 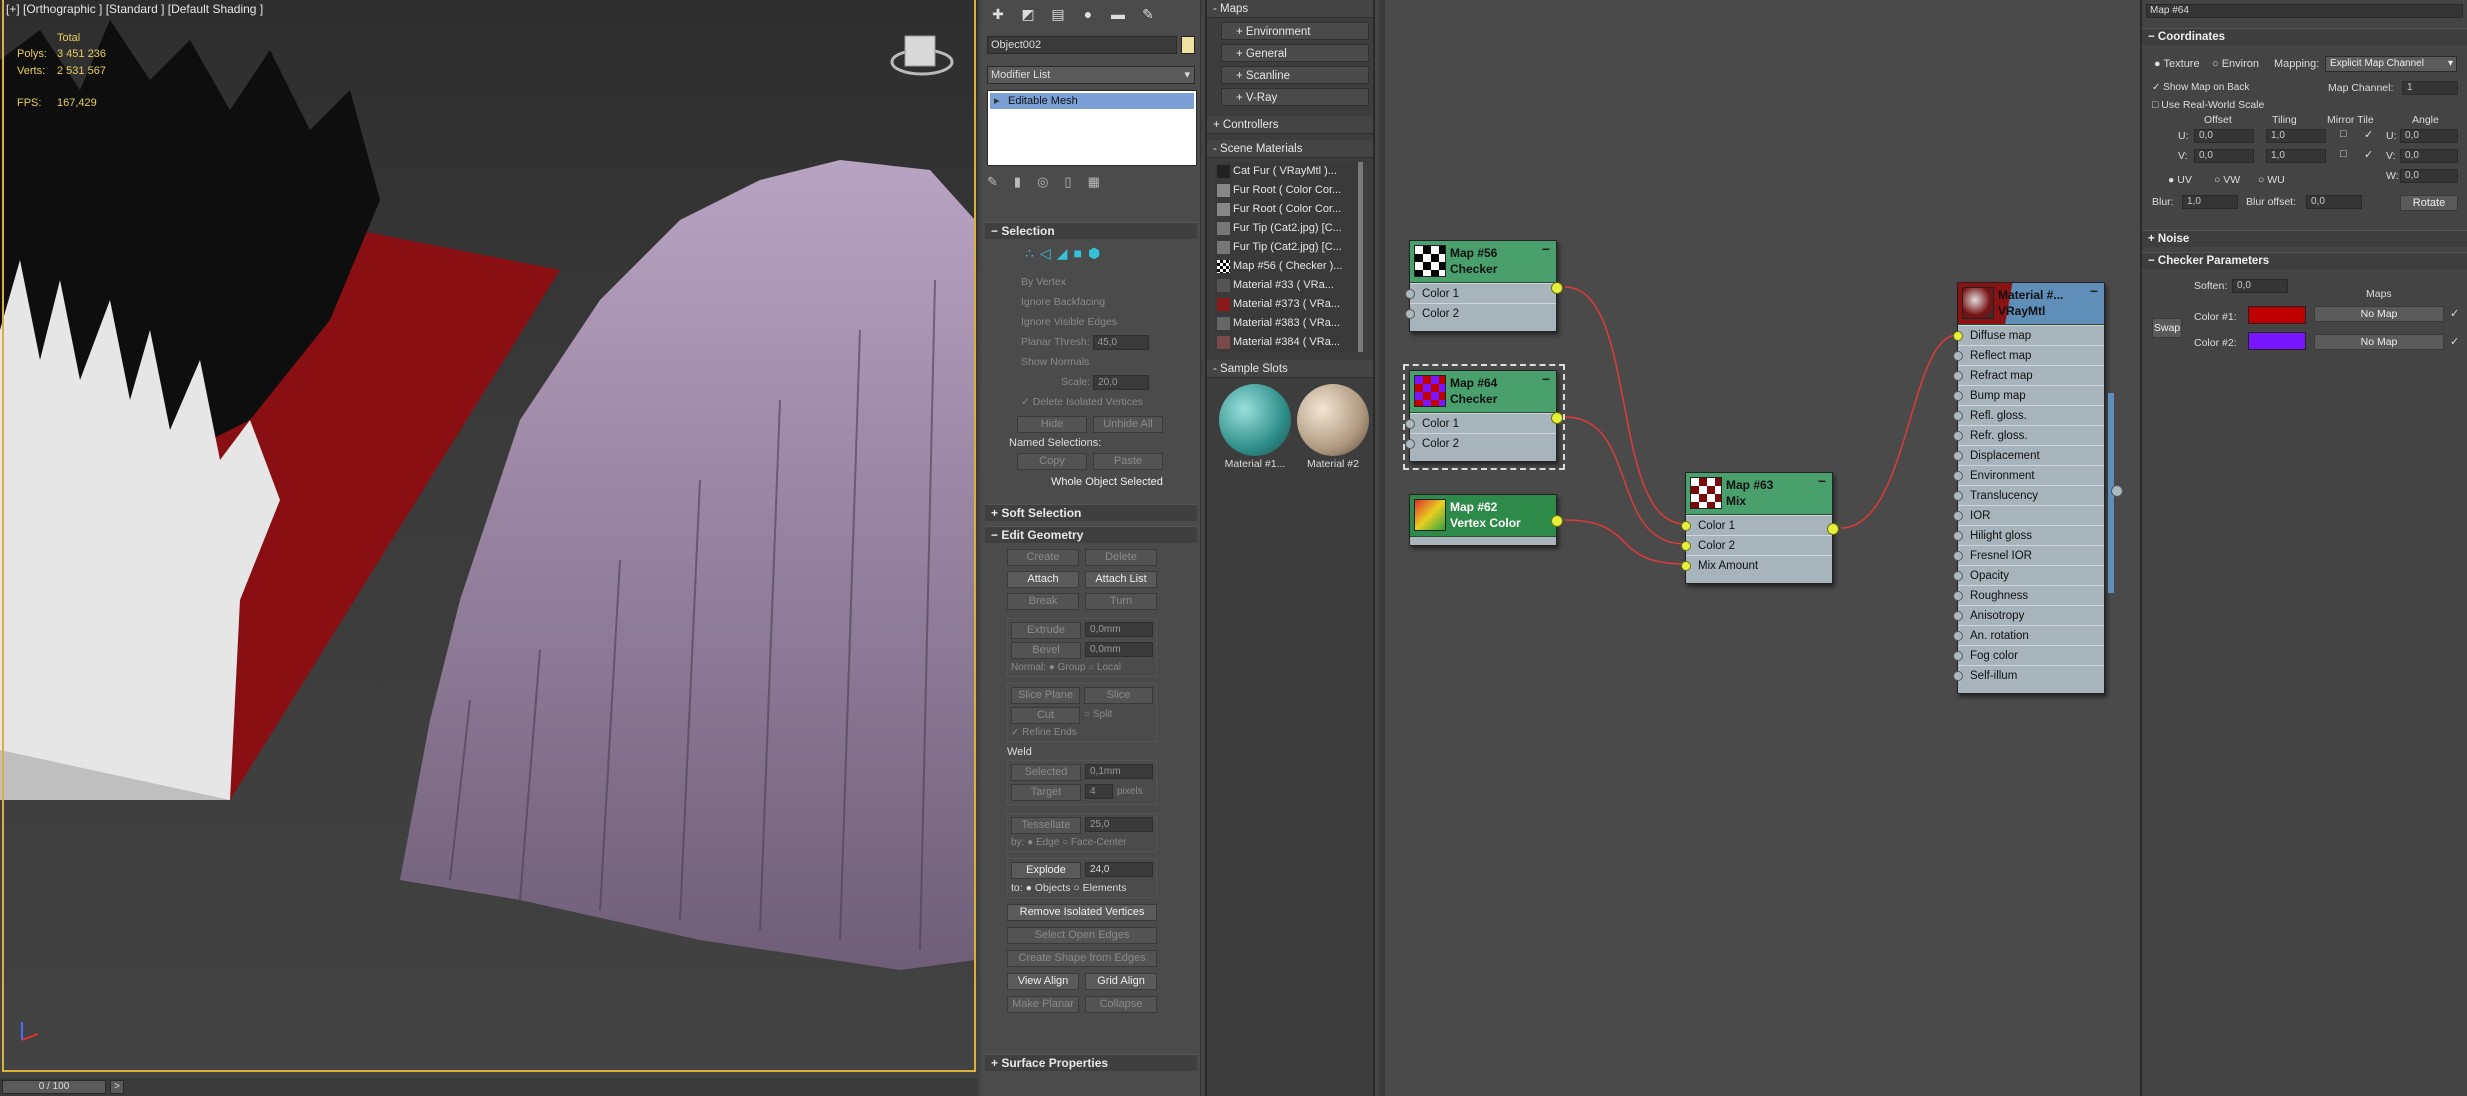 I want to click on weld-selected-button: Selected, so click(x=1046, y=772).